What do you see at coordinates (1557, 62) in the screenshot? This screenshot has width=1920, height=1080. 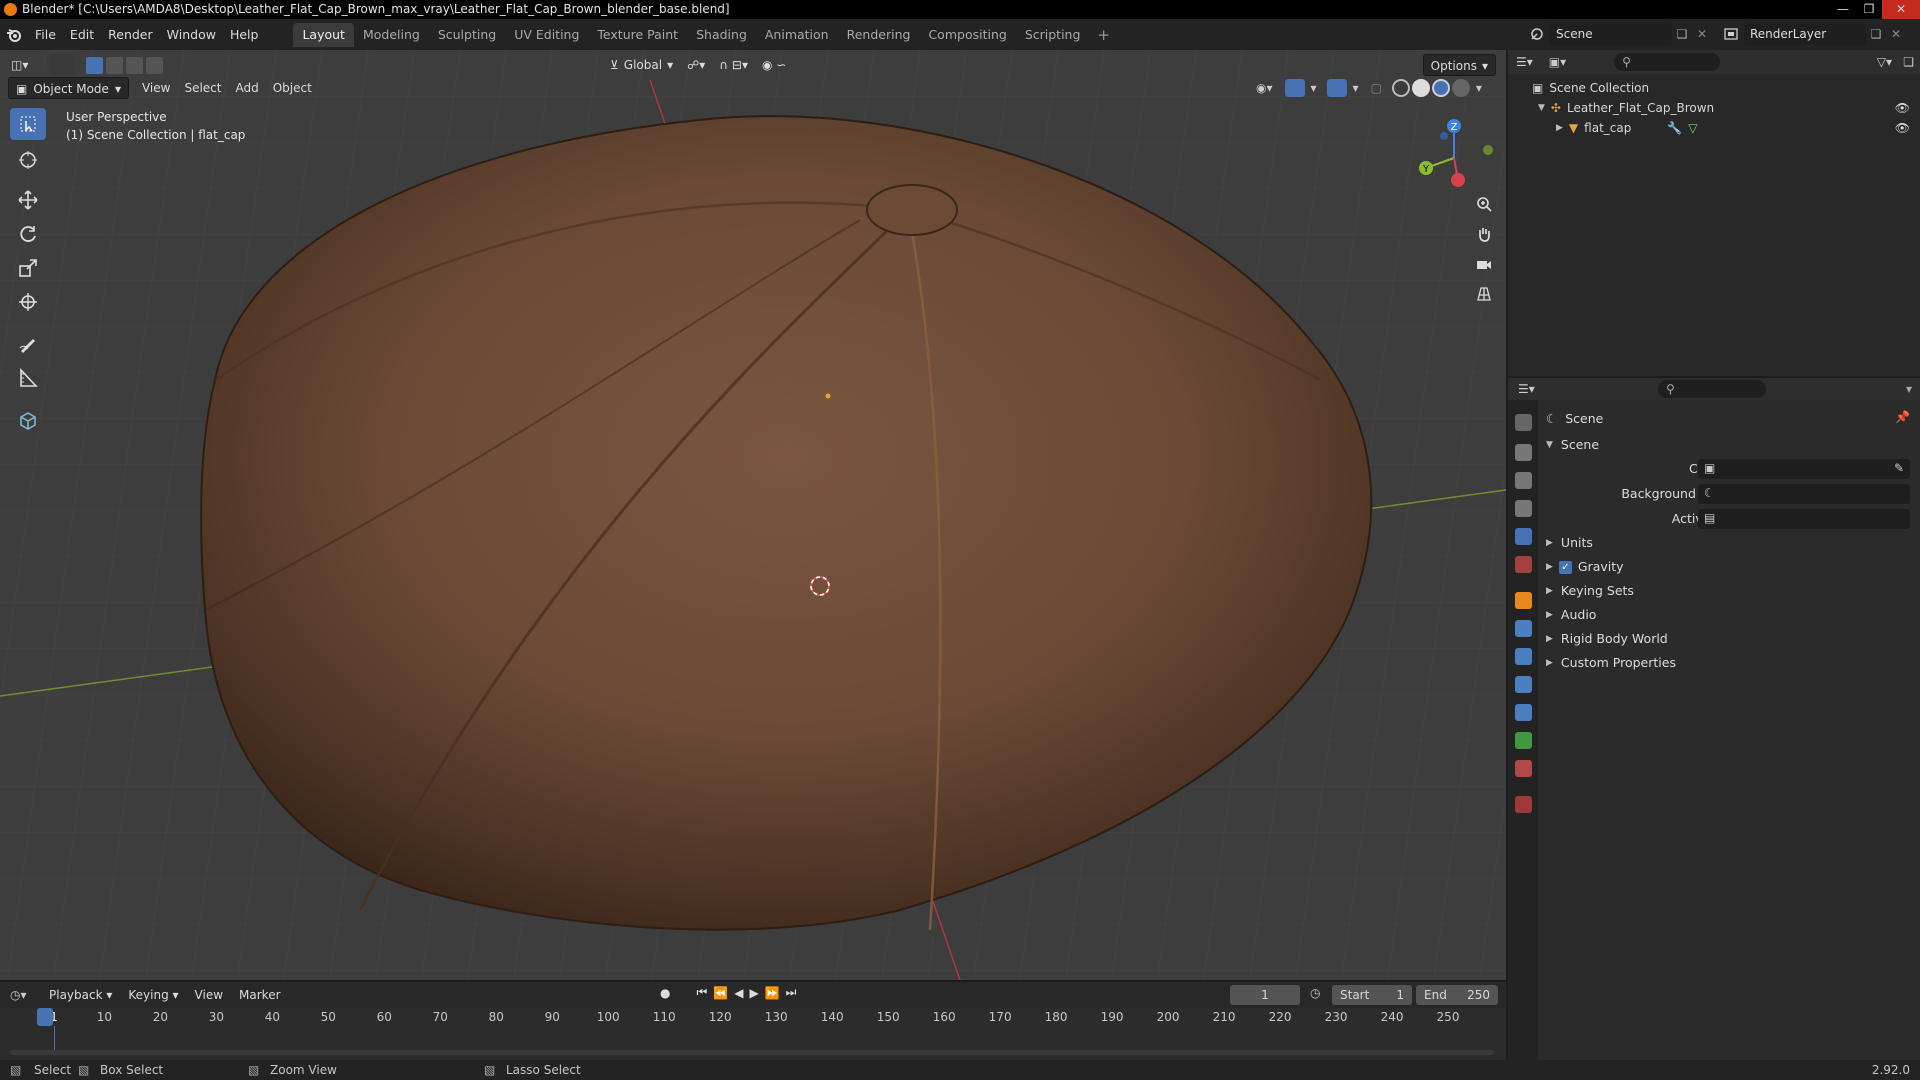 I see `display-mode-icon: ▣▾` at bounding box center [1557, 62].